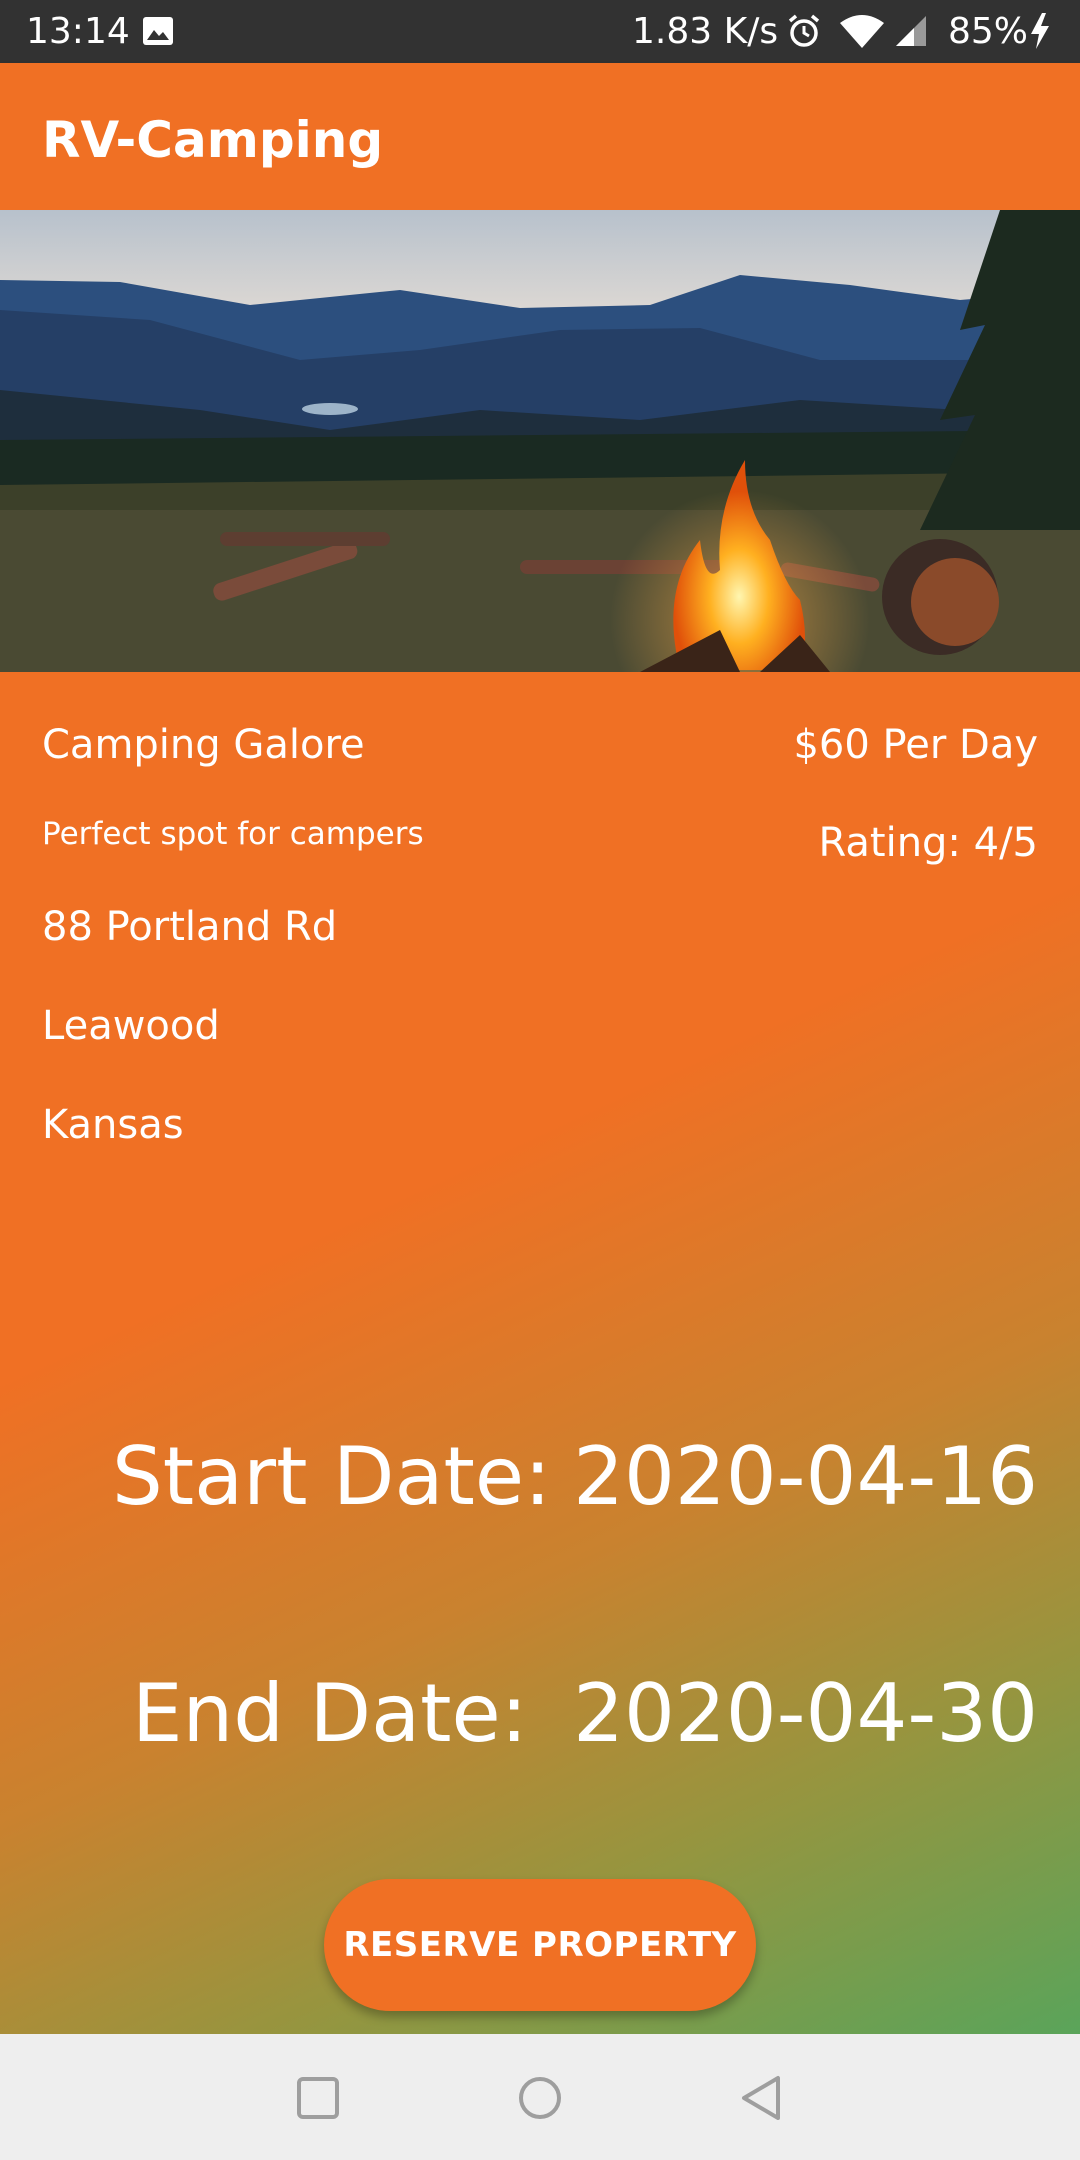 This screenshot has width=1080, height=2160. What do you see at coordinates (213, 140) in the screenshot?
I see `app-title: RV-Camping` at bounding box center [213, 140].